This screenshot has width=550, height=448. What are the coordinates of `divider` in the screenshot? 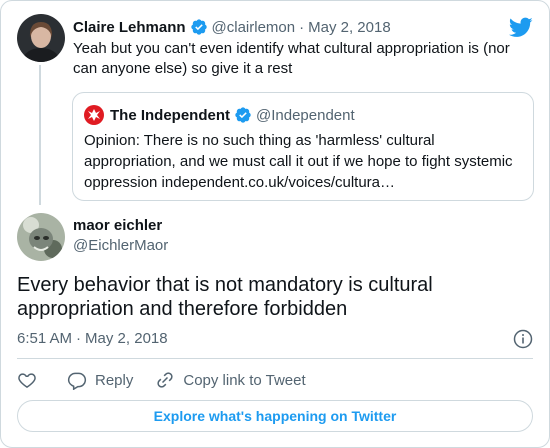 It's located at (275, 358).